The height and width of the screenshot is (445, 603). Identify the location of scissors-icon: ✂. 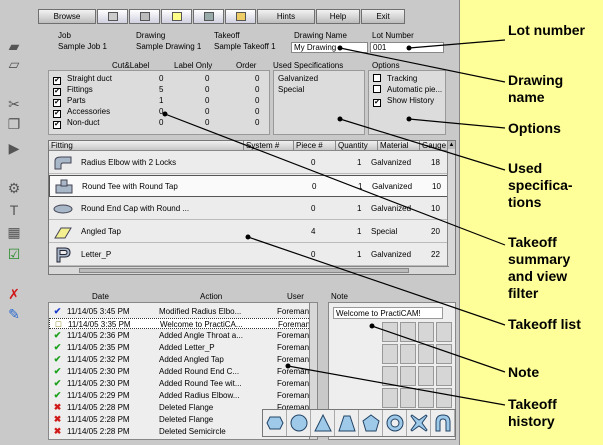
(14, 104).